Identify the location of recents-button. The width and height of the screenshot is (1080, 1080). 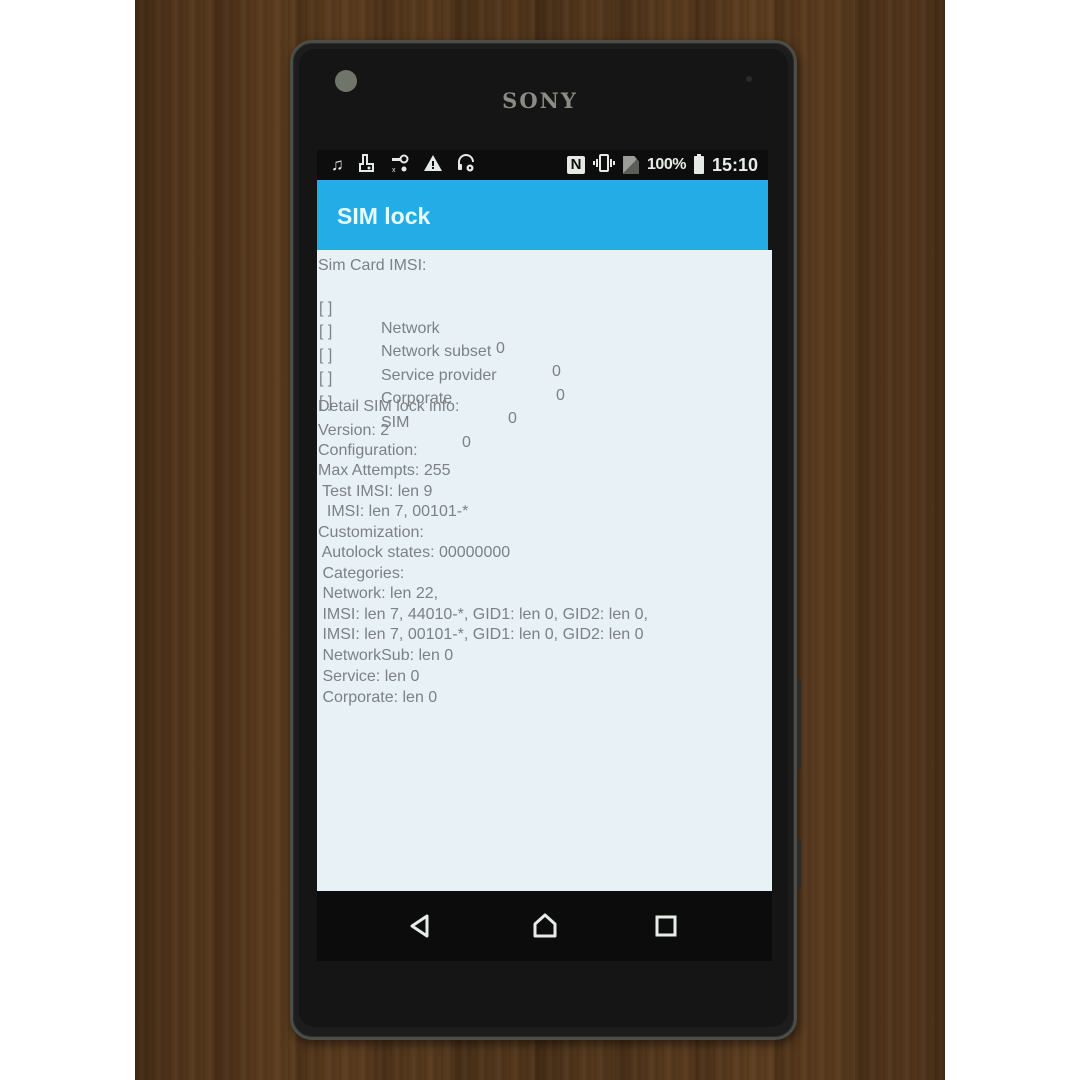
(666, 926).